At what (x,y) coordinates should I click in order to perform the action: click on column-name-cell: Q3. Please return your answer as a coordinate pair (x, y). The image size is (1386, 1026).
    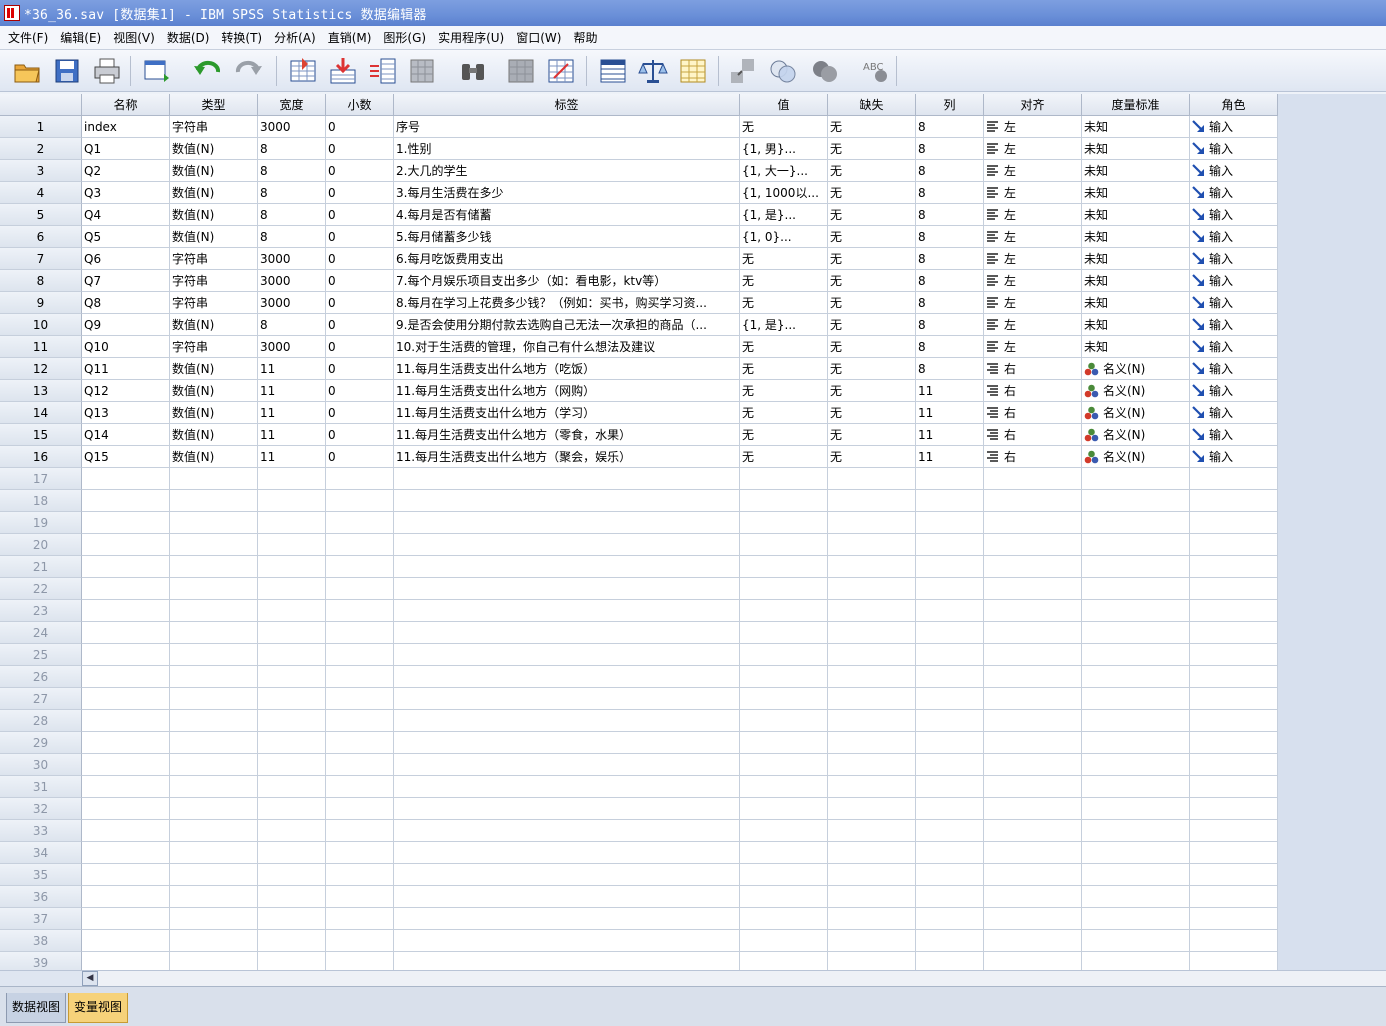
    Looking at the image, I should click on (126, 193).